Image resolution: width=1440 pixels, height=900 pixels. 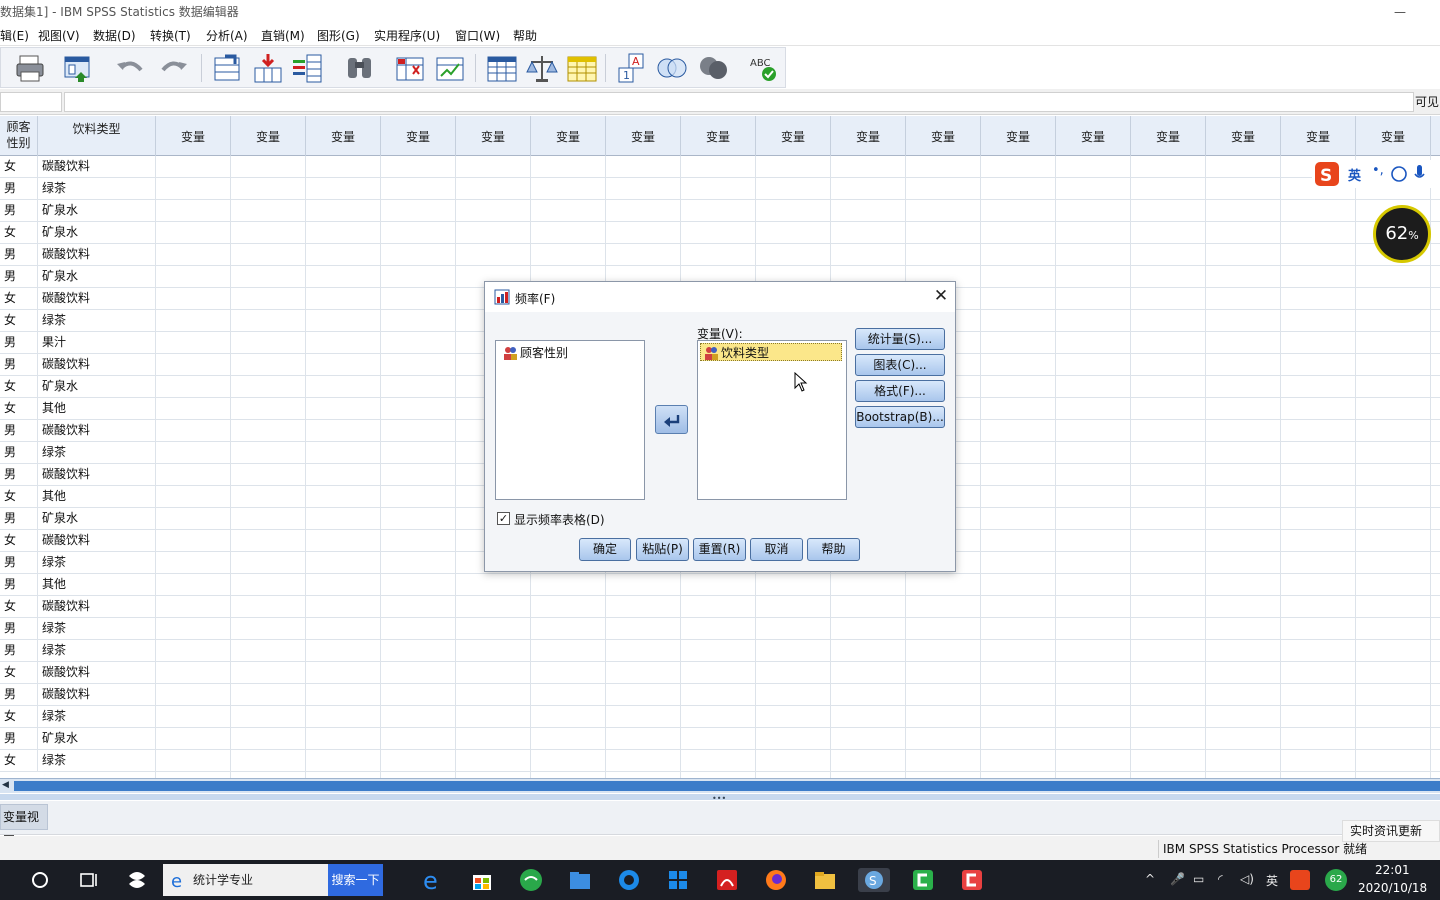 What do you see at coordinates (228, 68) in the screenshot?
I see `goto-case-icon` at bounding box center [228, 68].